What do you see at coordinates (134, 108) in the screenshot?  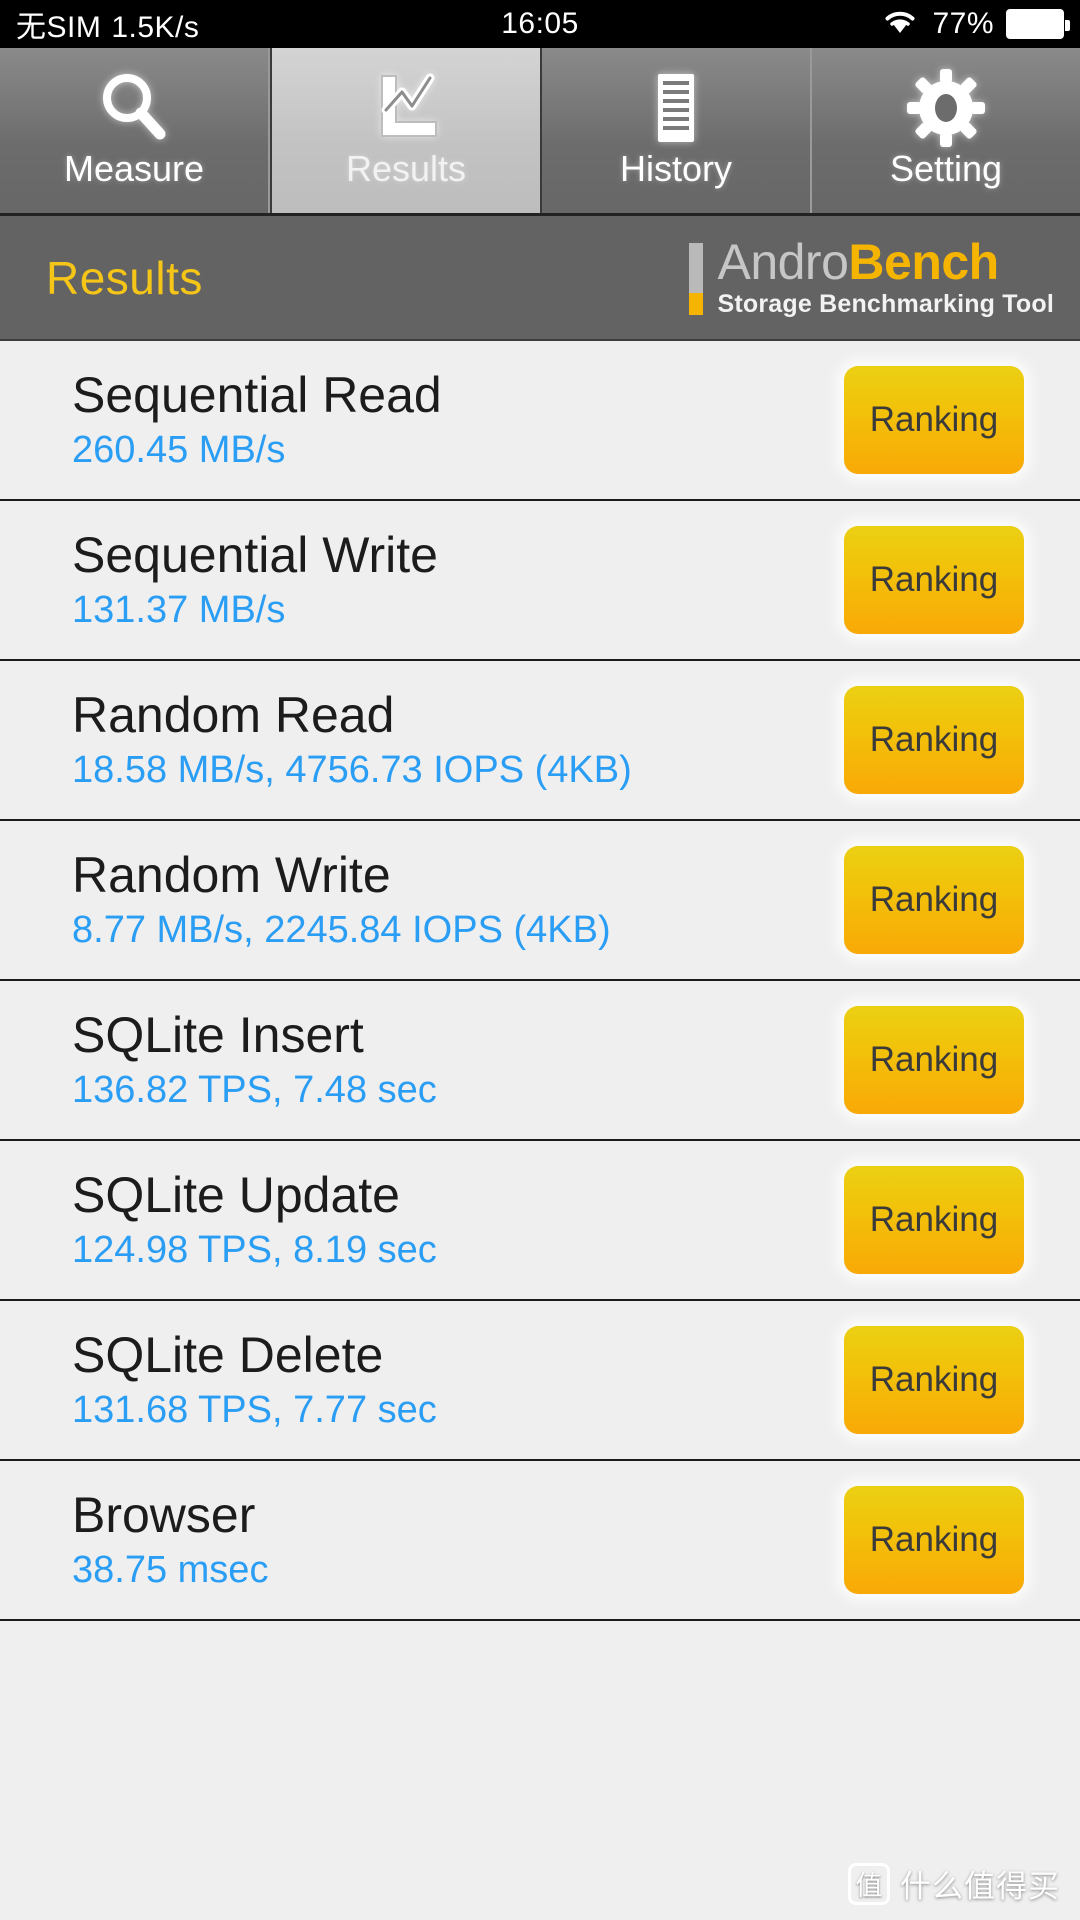 I see `magnifier-icon` at bounding box center [134, 108].